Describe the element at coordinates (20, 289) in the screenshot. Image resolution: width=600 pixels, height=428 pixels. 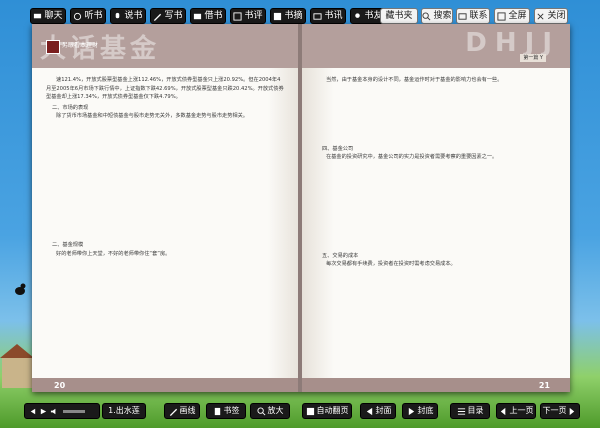
I see `bird-icon` at that location.